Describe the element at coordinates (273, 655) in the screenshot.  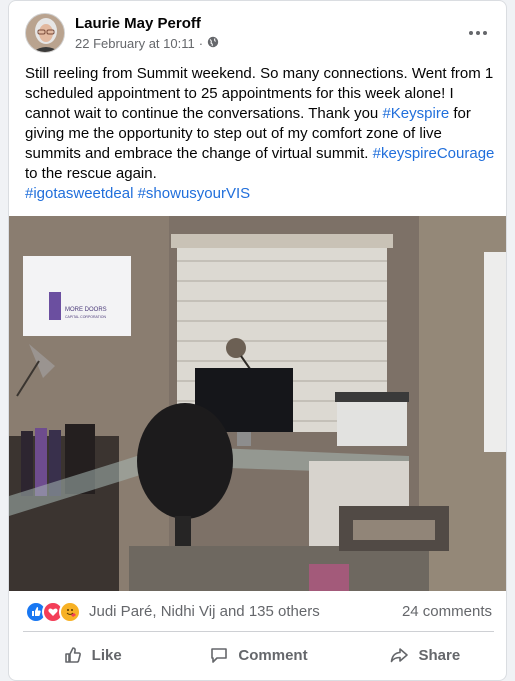
I see `comment-label: Comment` at that location.